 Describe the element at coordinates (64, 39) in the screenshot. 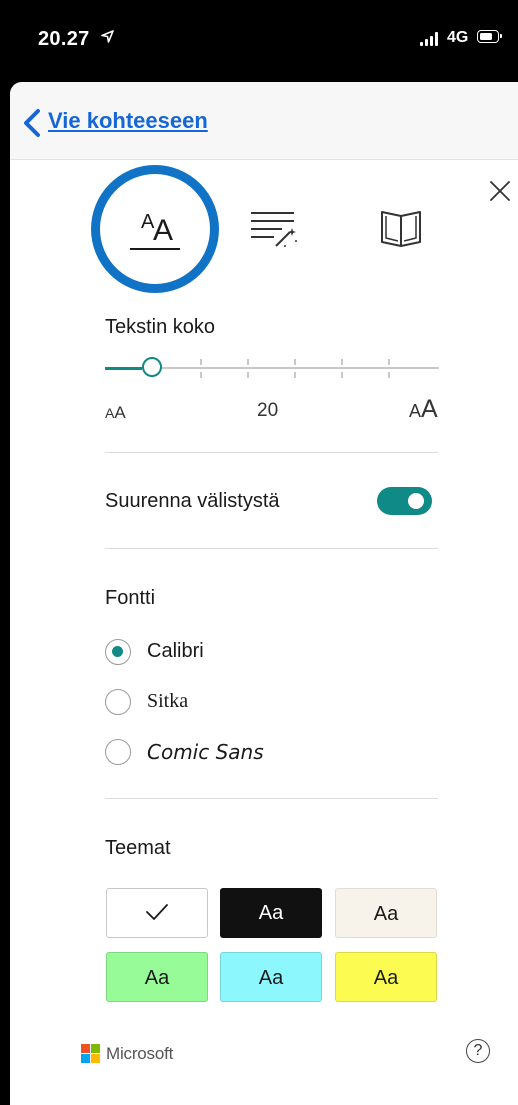

I see `status-time: 20.27` at that location.